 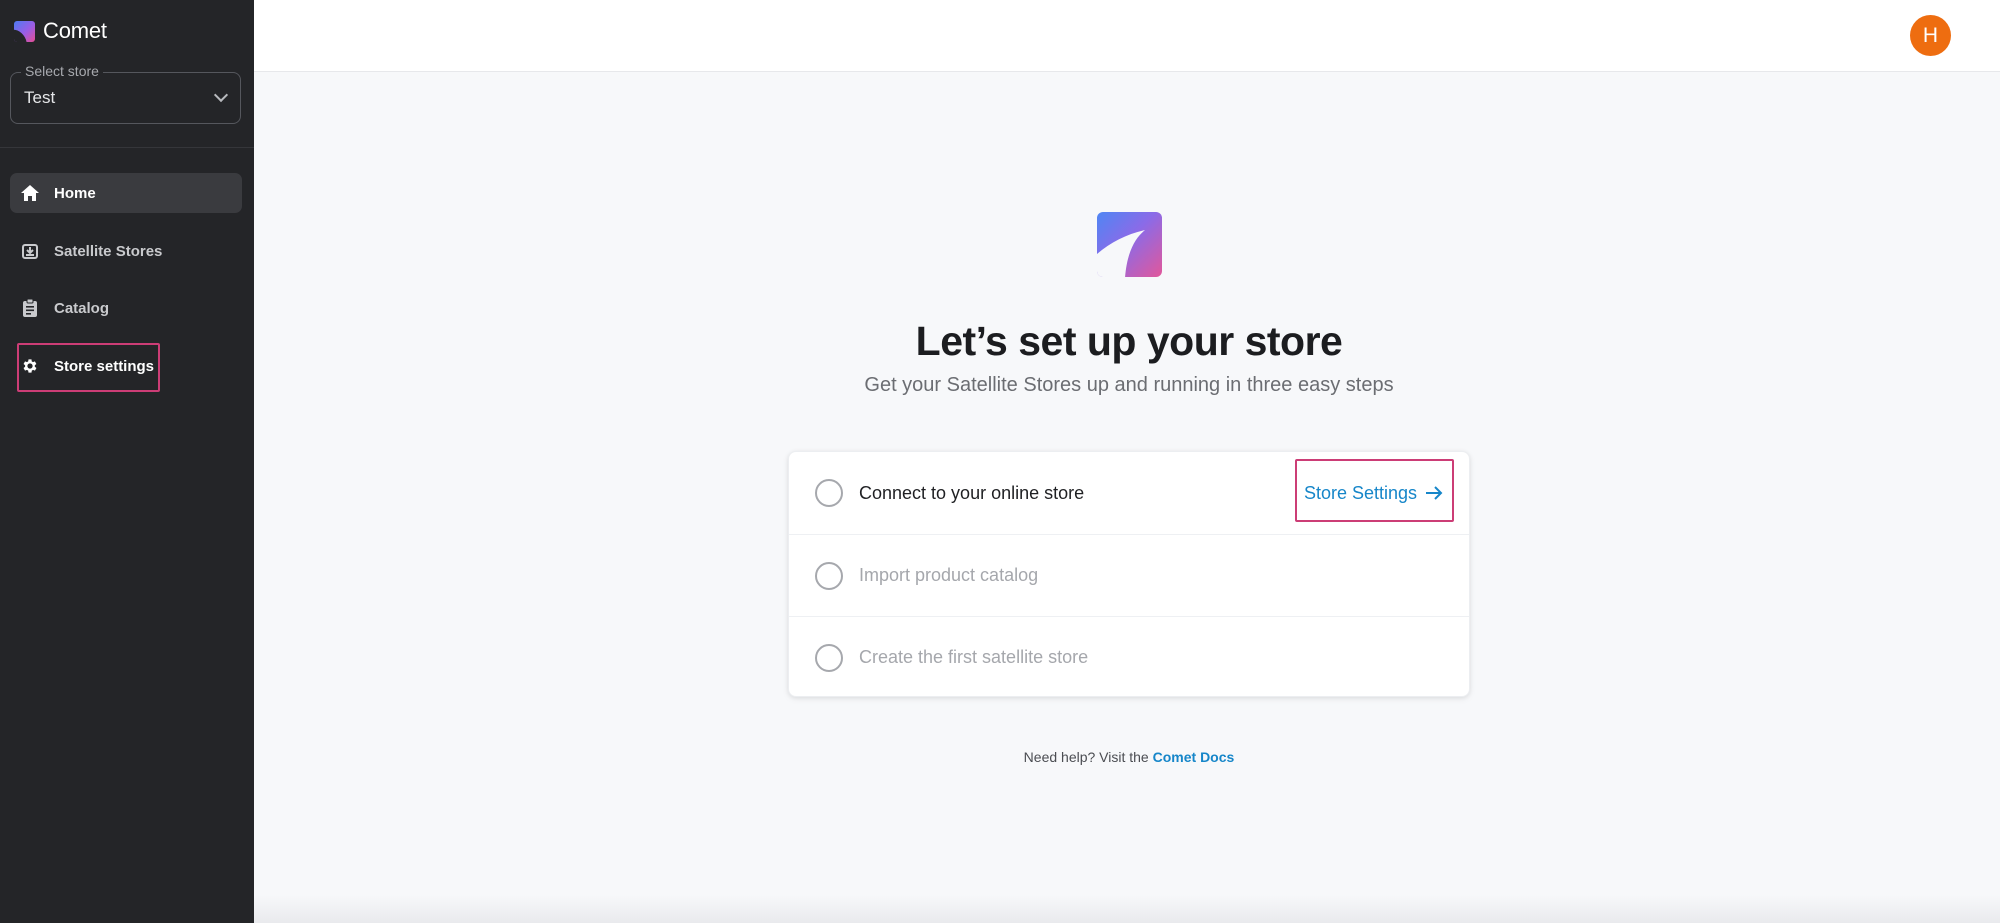 What do you see at coordinates (108, 251) in the screenshot?
I see `sidebar-item-label: Satellite Stores` at bounding box center [108, 251].